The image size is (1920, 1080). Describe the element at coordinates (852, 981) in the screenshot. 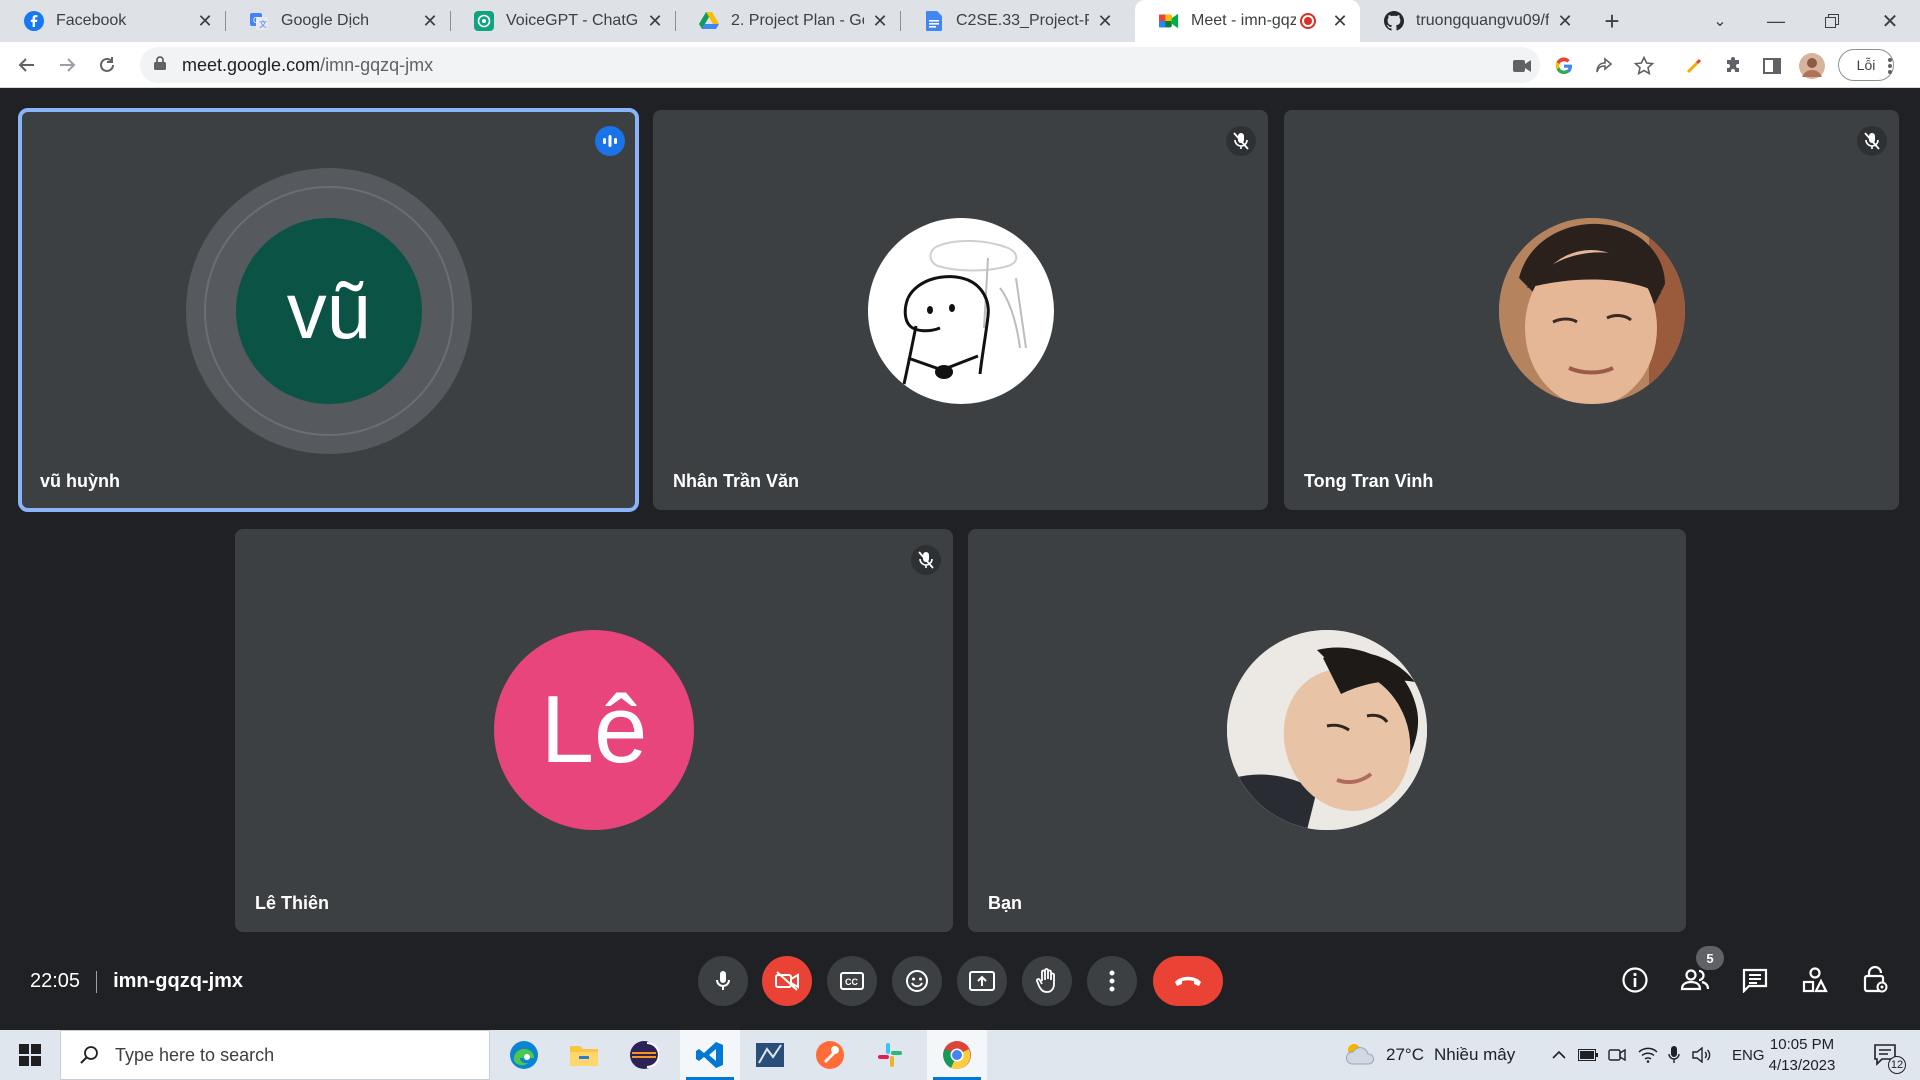

I see `captions-button: CC` at that location.